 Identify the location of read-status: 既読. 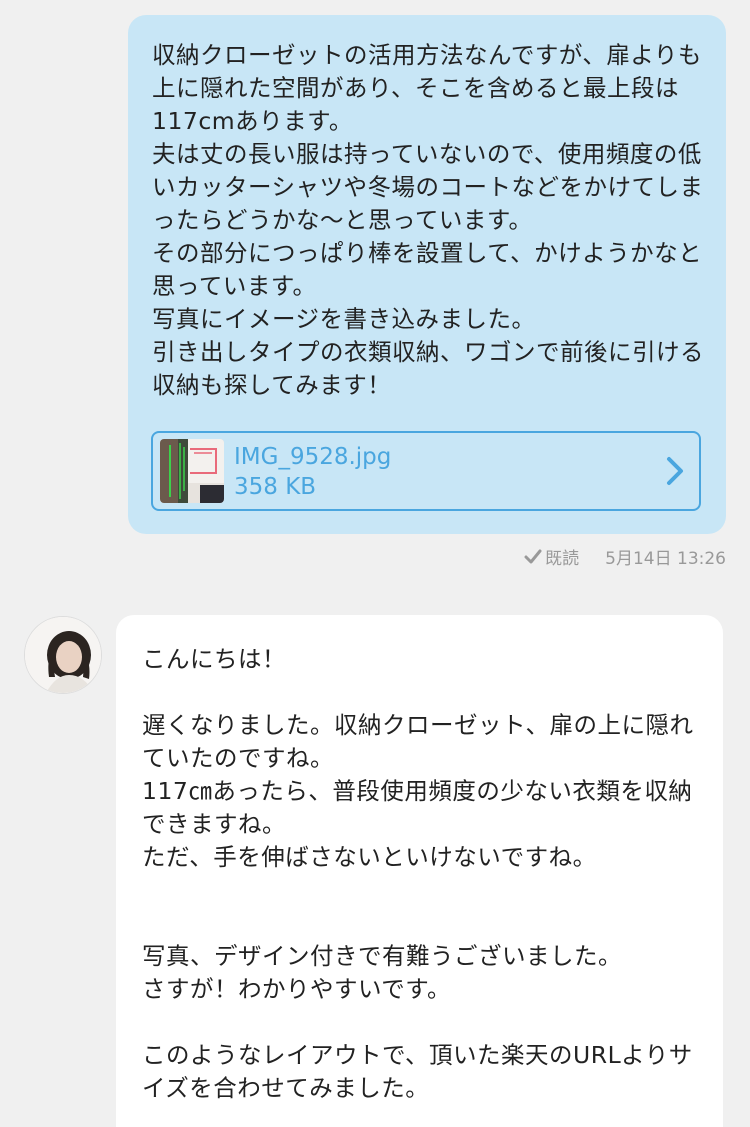
(562, 559).